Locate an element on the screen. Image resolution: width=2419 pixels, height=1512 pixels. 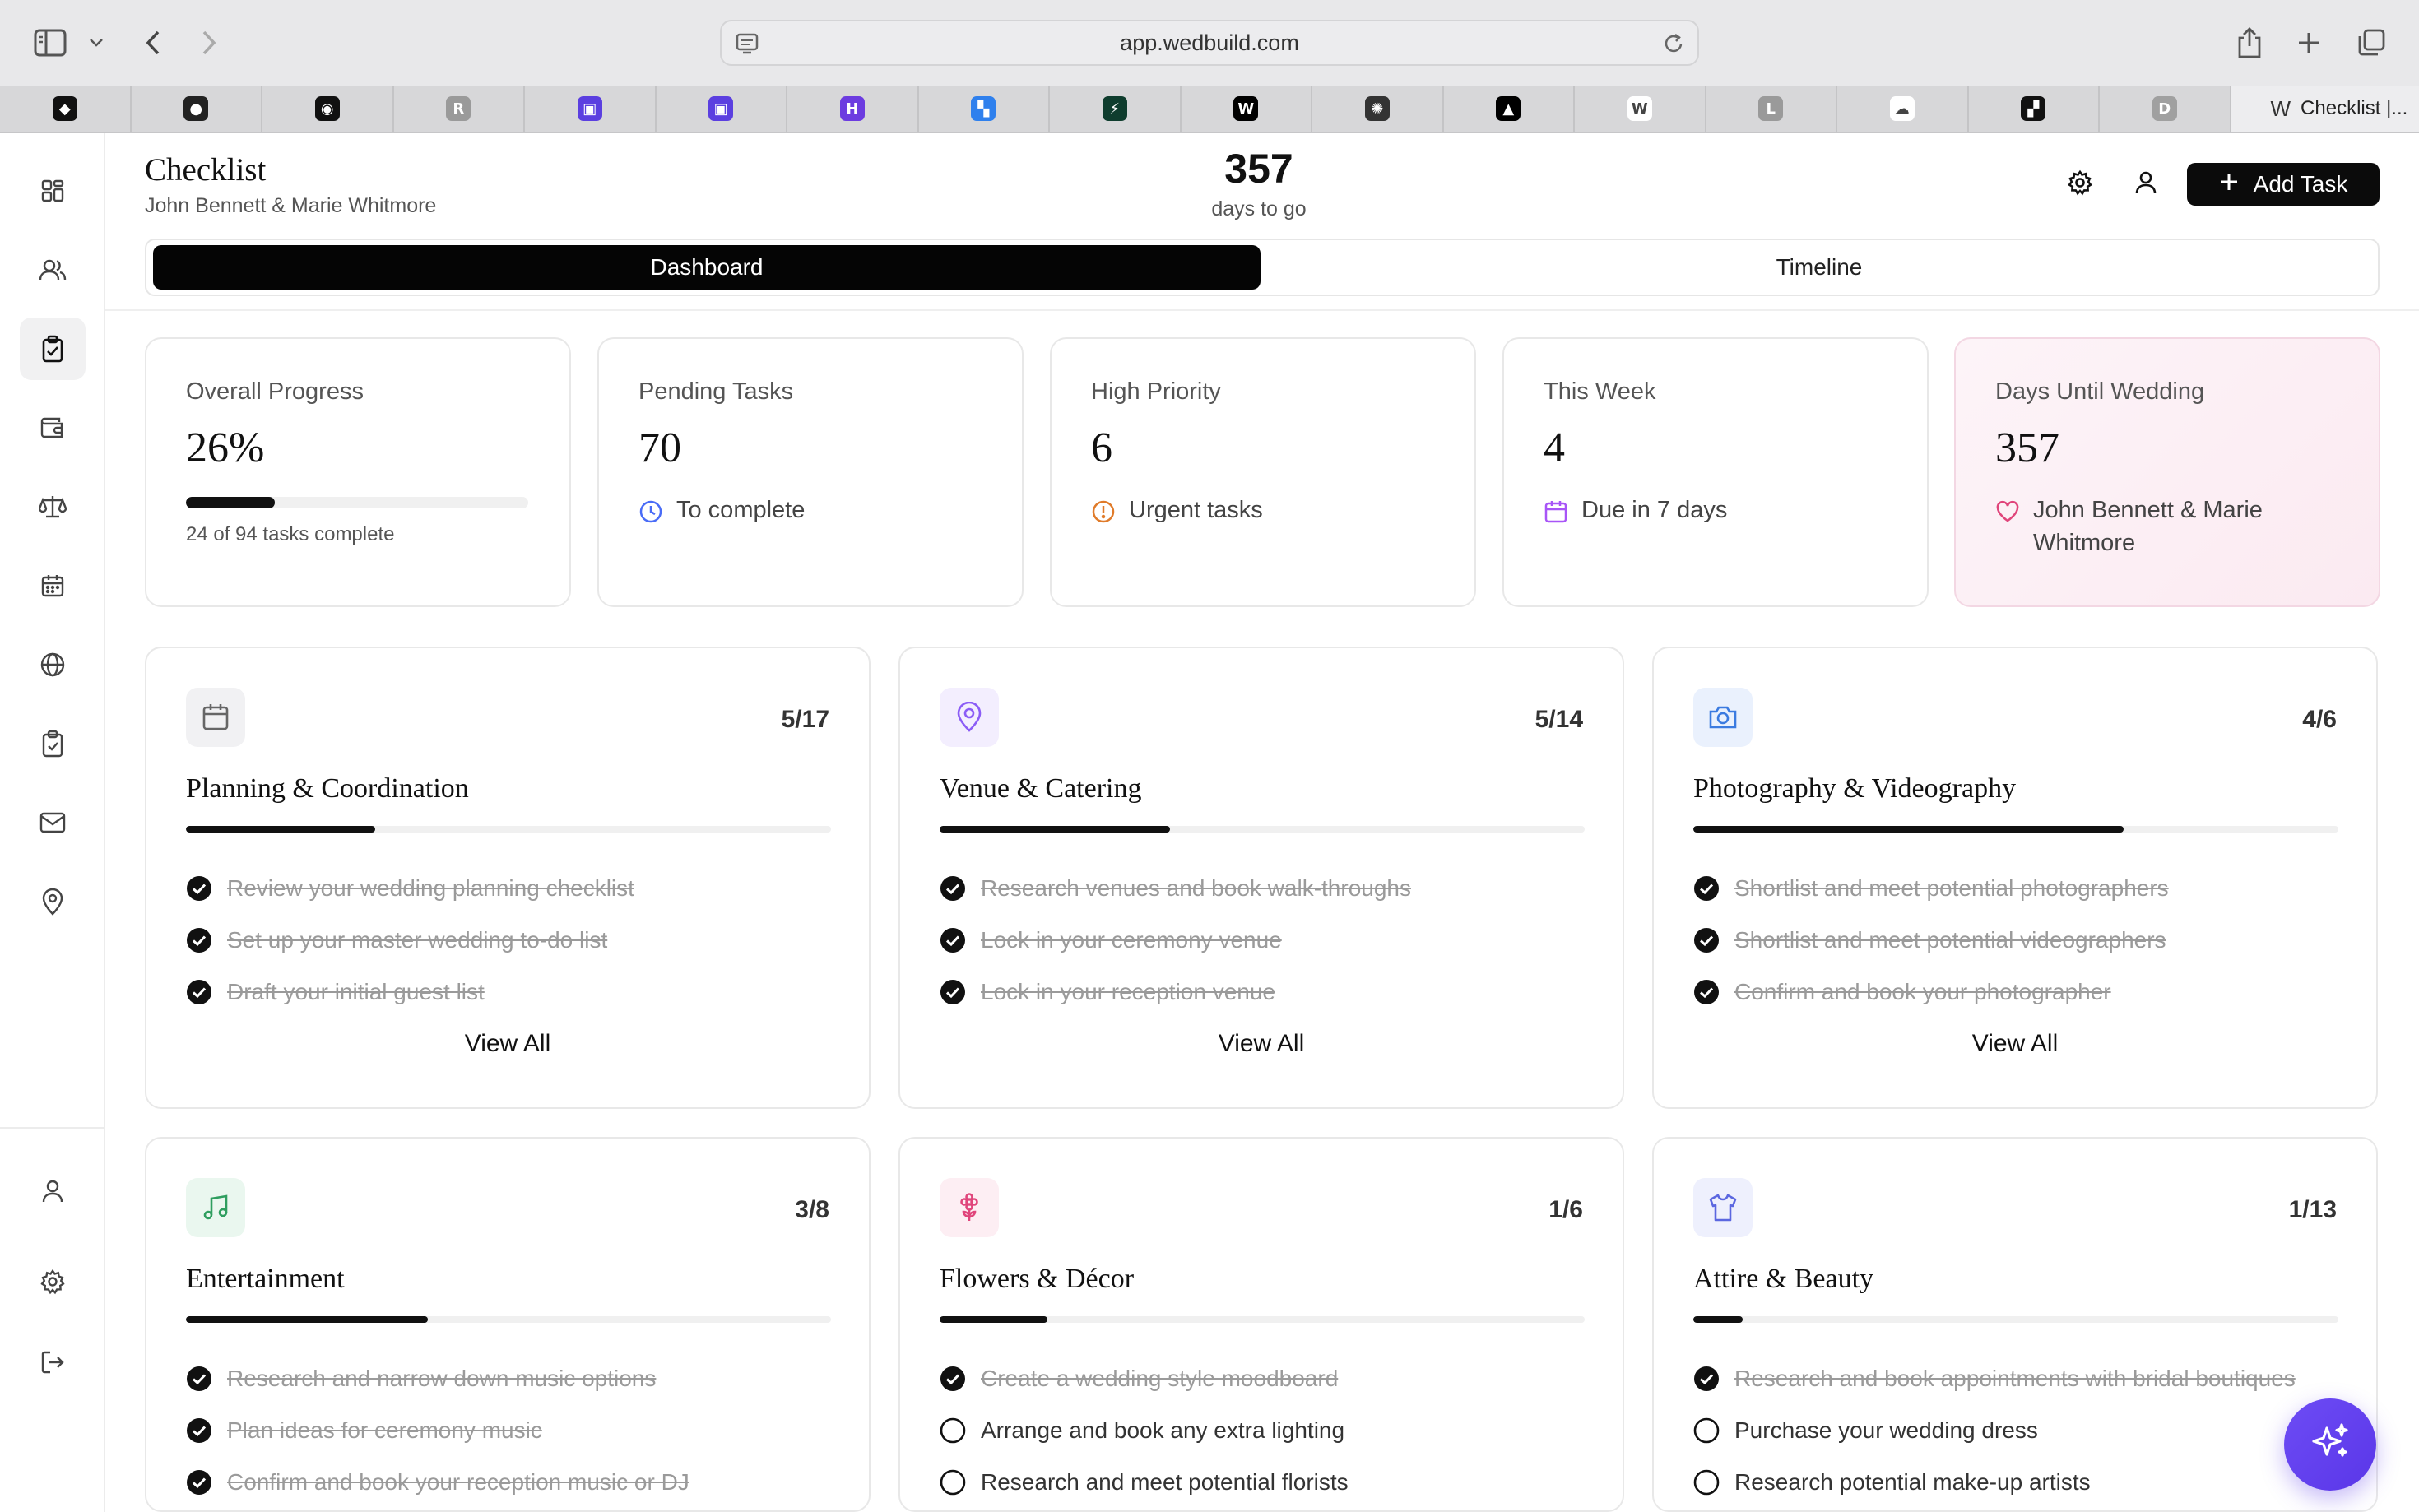
user-icon is located at coordinates (2145, 182).